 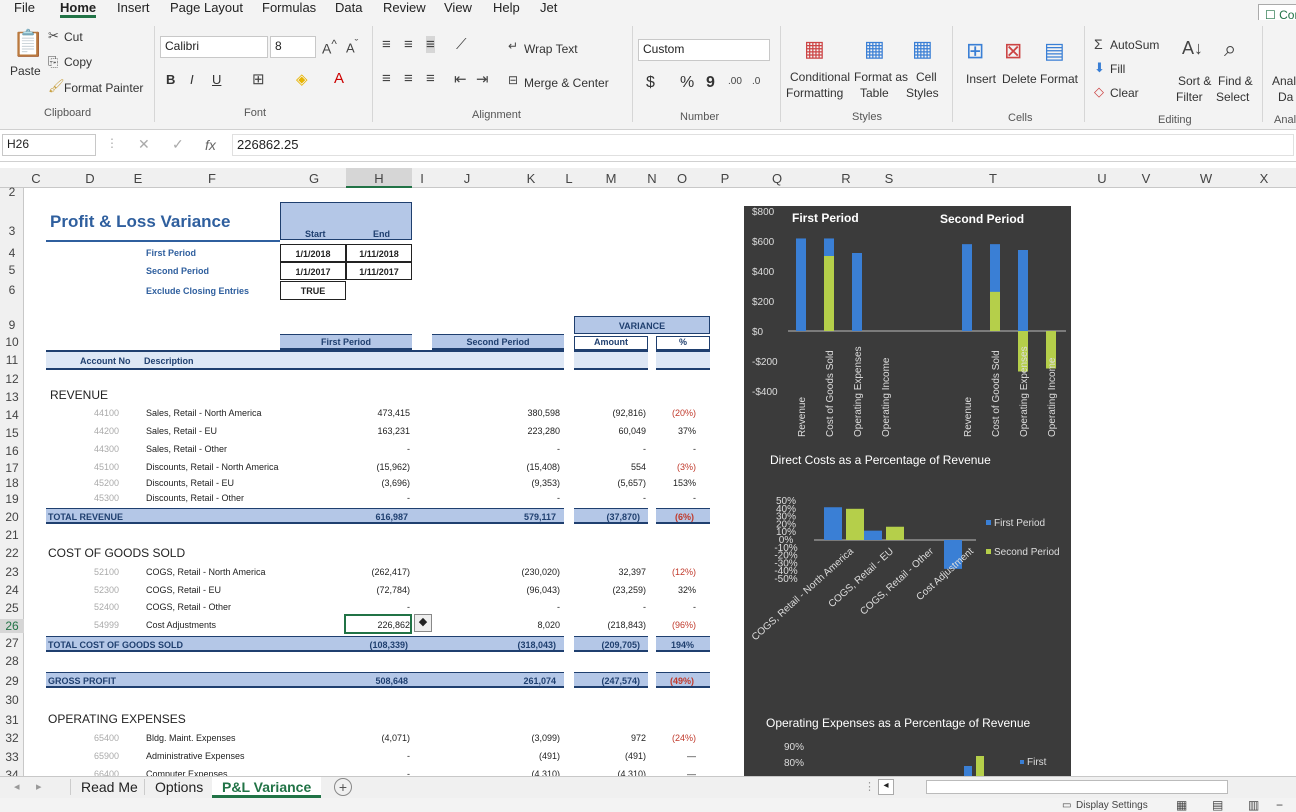 What do you see at coordinates (613, 772) in the screenshot?
I see `variance-amount-cell: (4,310)` at bounding box center [613, 772].